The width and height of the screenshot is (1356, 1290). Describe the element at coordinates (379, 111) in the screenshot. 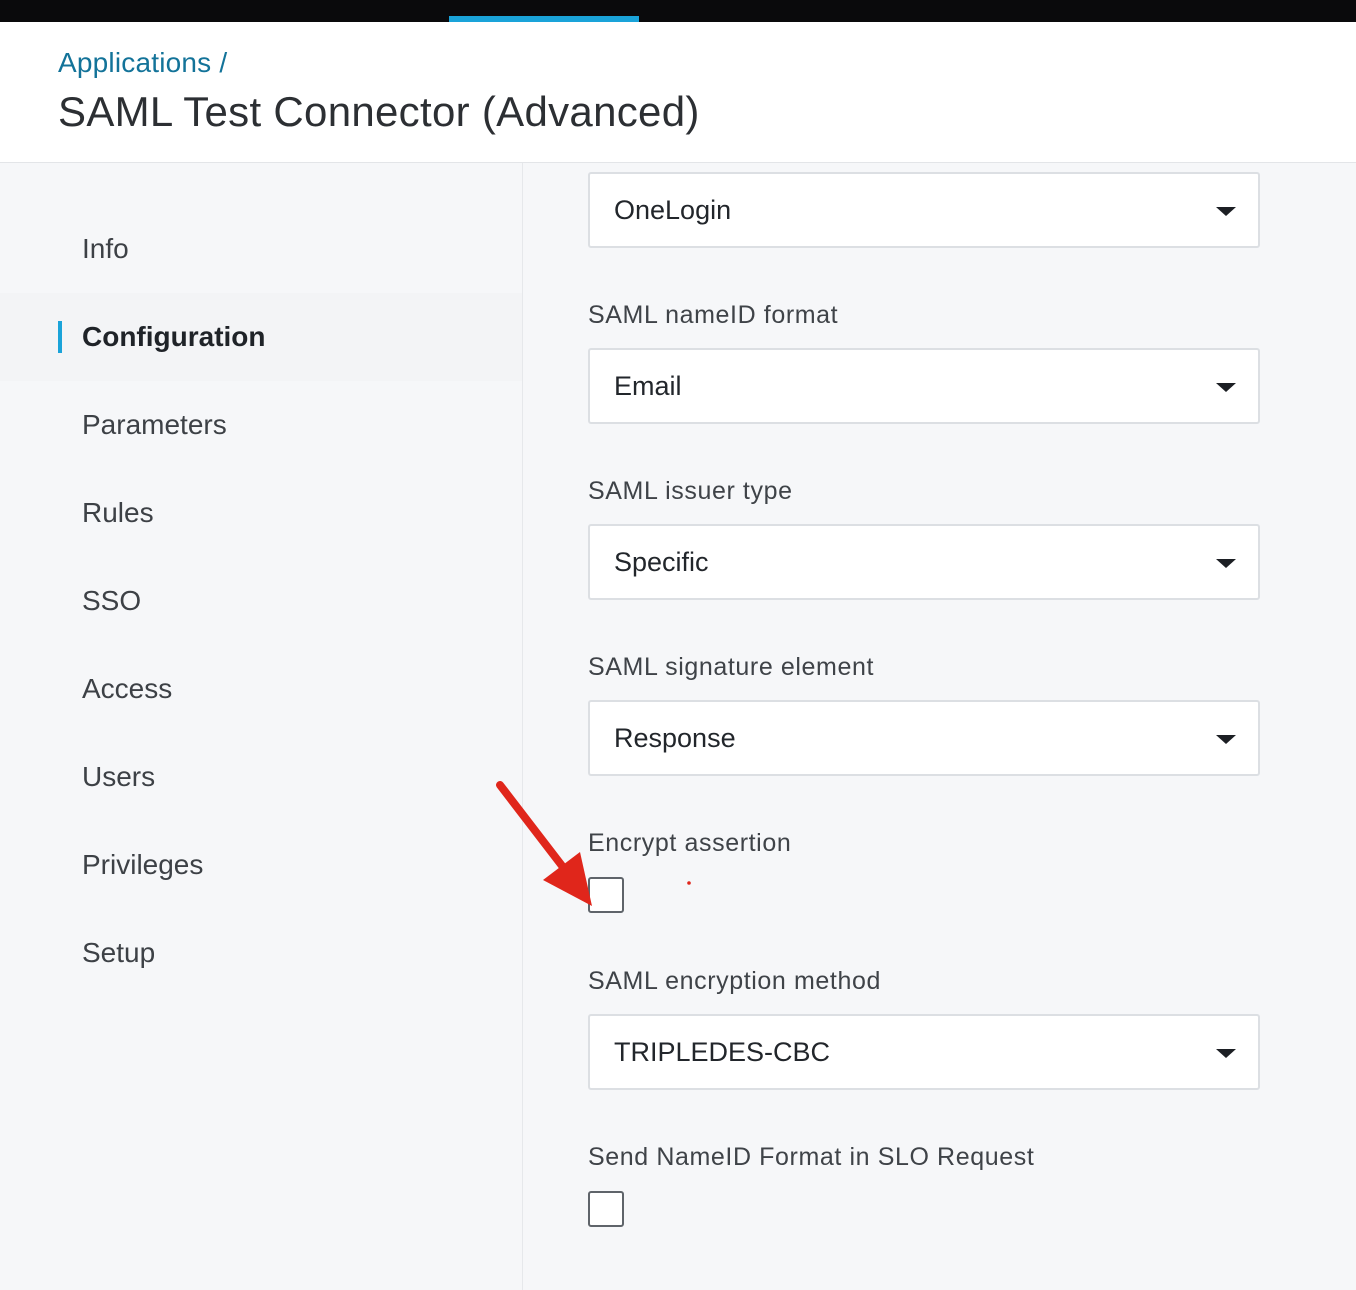

I see `page-title: SAML Test Connector (Advanced)` at that location.